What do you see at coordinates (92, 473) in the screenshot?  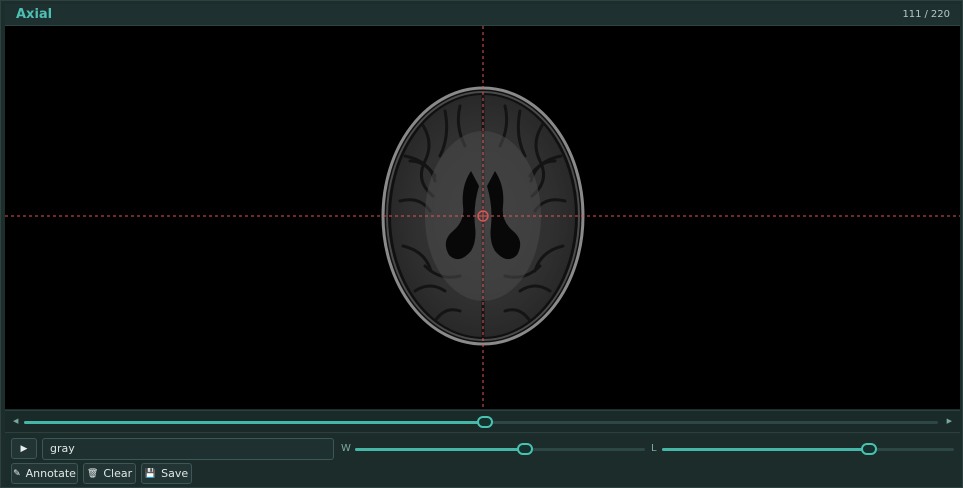 I see `trash-icon: 🗑` at bounding box center [92, 473].